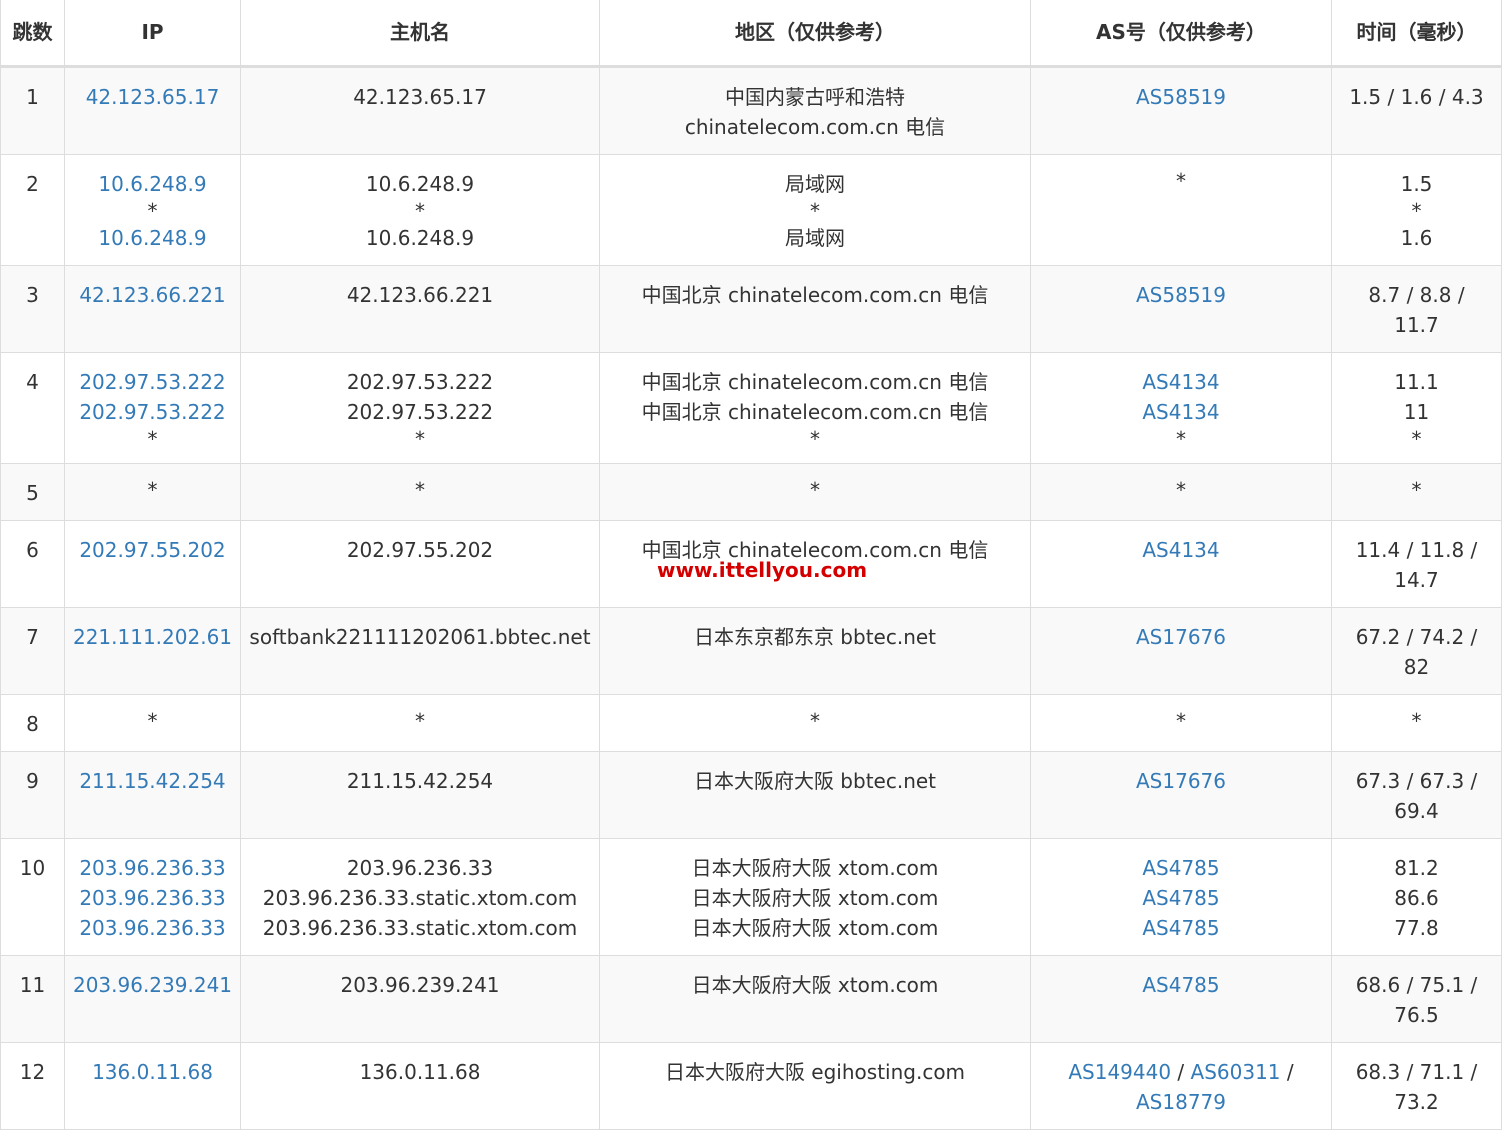 The image size is (1508, 1145). What do you see at coordinates (1416, 998) in the screenshot?
I see `time-cell: 68.6 / 75.1 / 76.5` at bounding box center [1416, 998].